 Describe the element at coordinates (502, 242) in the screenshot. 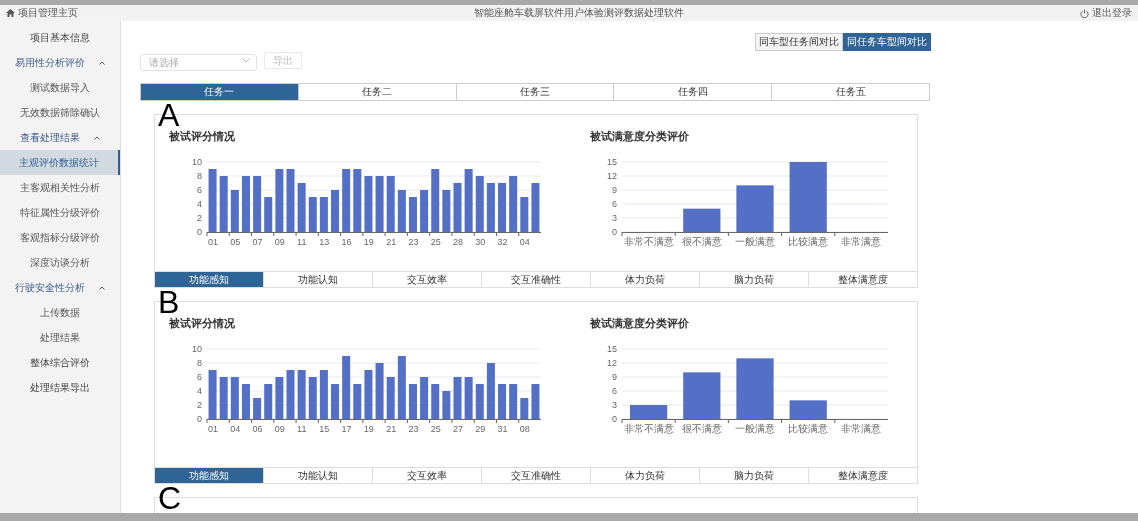

I see `axis-label: 32` at that location.